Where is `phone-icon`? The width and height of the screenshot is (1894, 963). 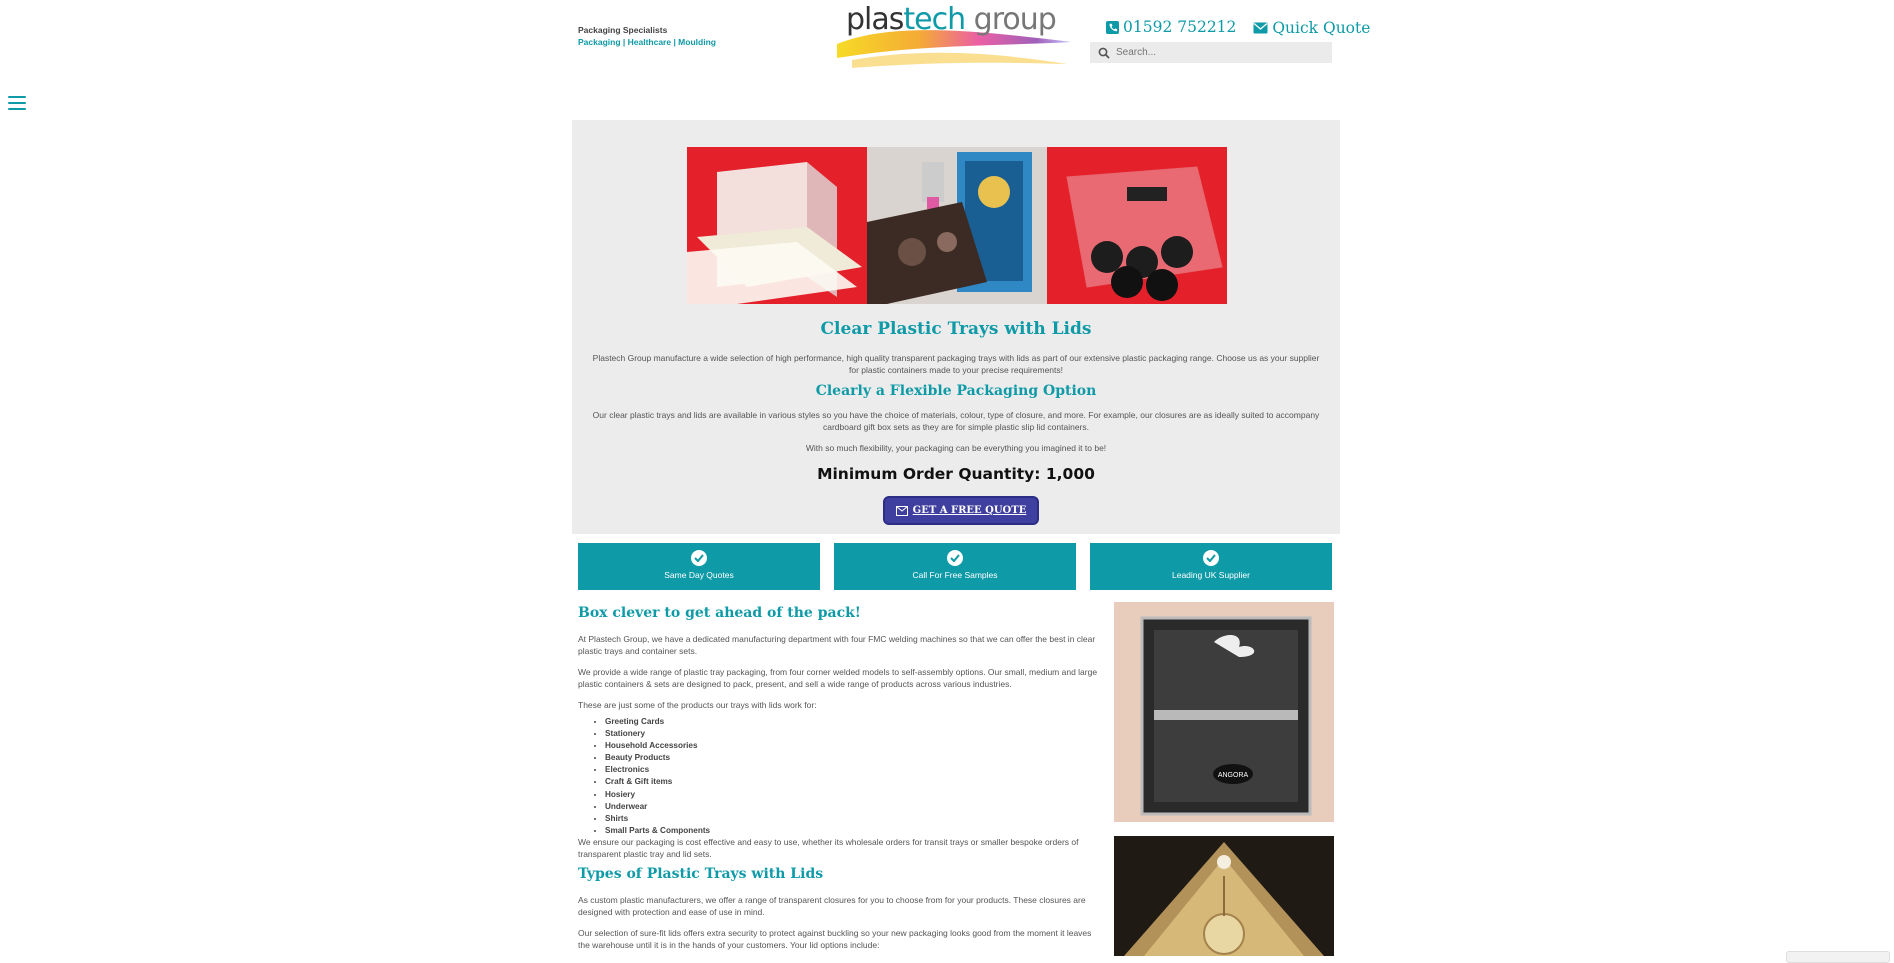 phone-icon is located at coordinates (1112, 27).